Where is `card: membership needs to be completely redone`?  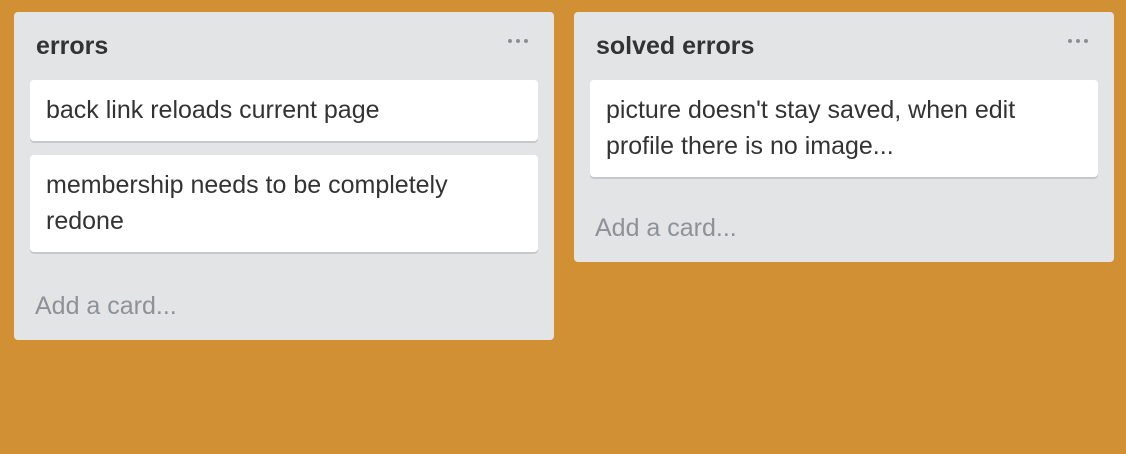
card: membership needs to be completely redone is located at coordinates (284, 203).